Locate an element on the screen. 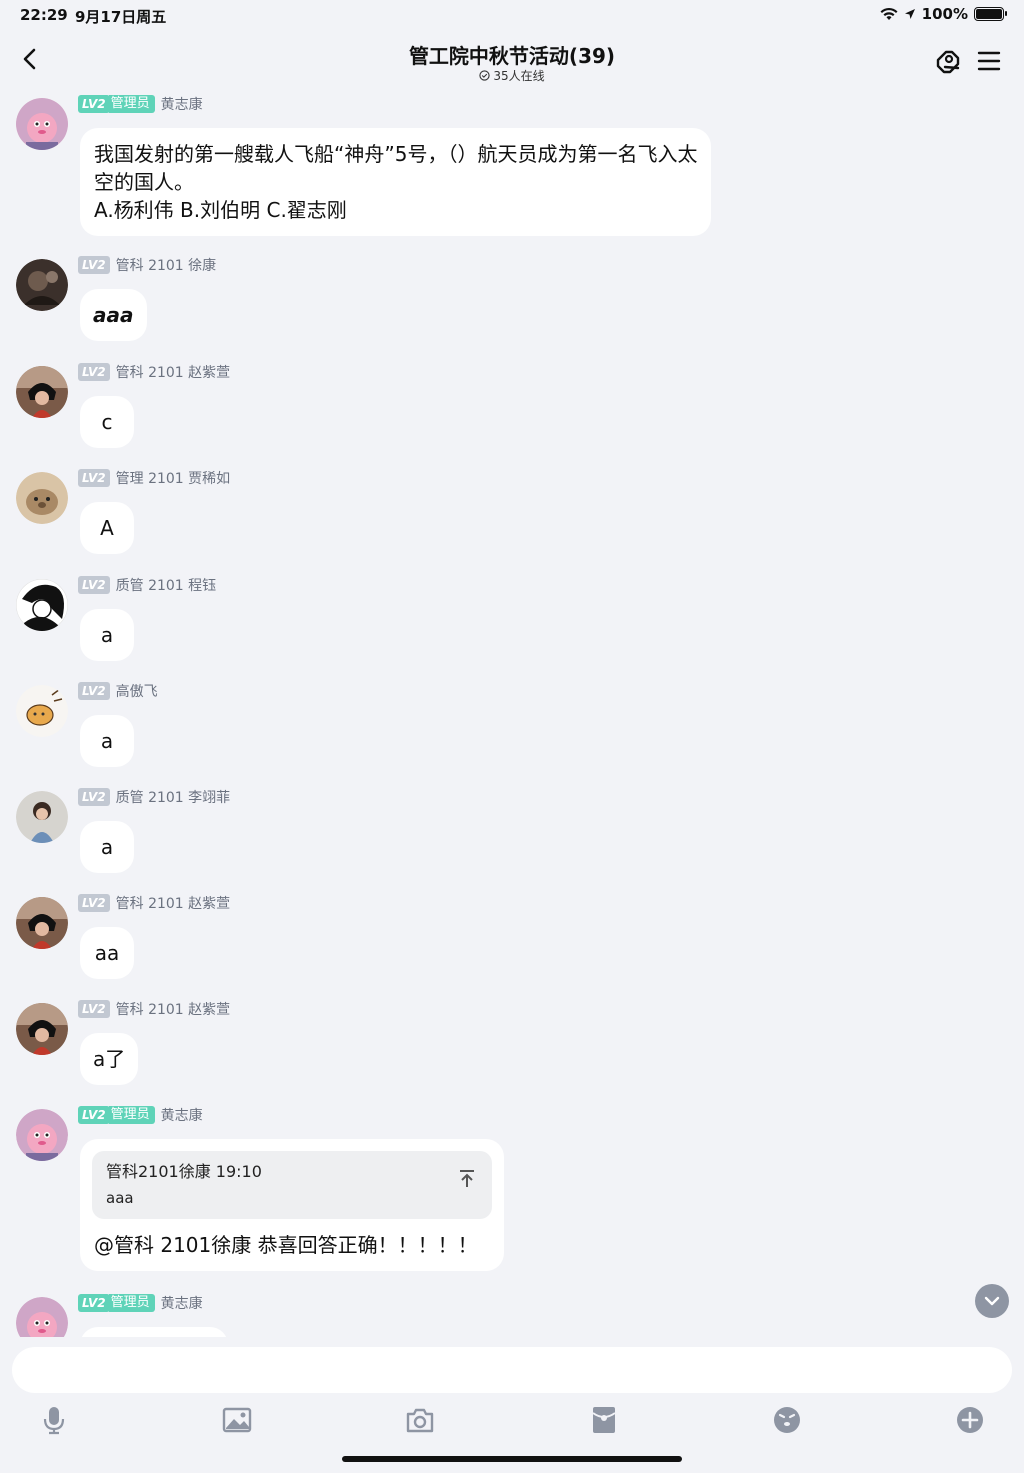 The image size is (1024, 1473). group-title: 管工院中秋节活动(39) is located at coordinates (512, 56).